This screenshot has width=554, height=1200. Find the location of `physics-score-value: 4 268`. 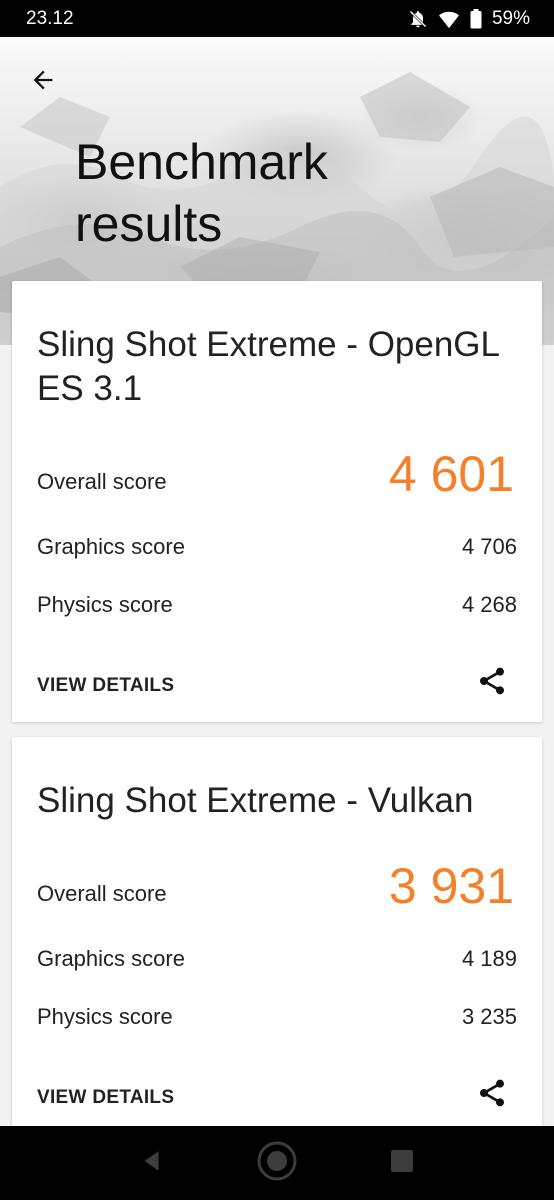

physics-score-value: 4 268 is located at coordinates (489, 604).